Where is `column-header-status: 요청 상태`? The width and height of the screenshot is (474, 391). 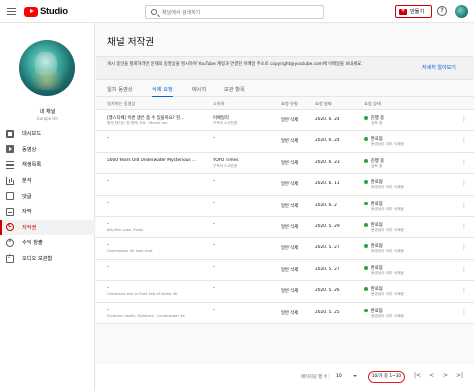 column-header-status: 요청 상태 is located at coordinates (372, 103).